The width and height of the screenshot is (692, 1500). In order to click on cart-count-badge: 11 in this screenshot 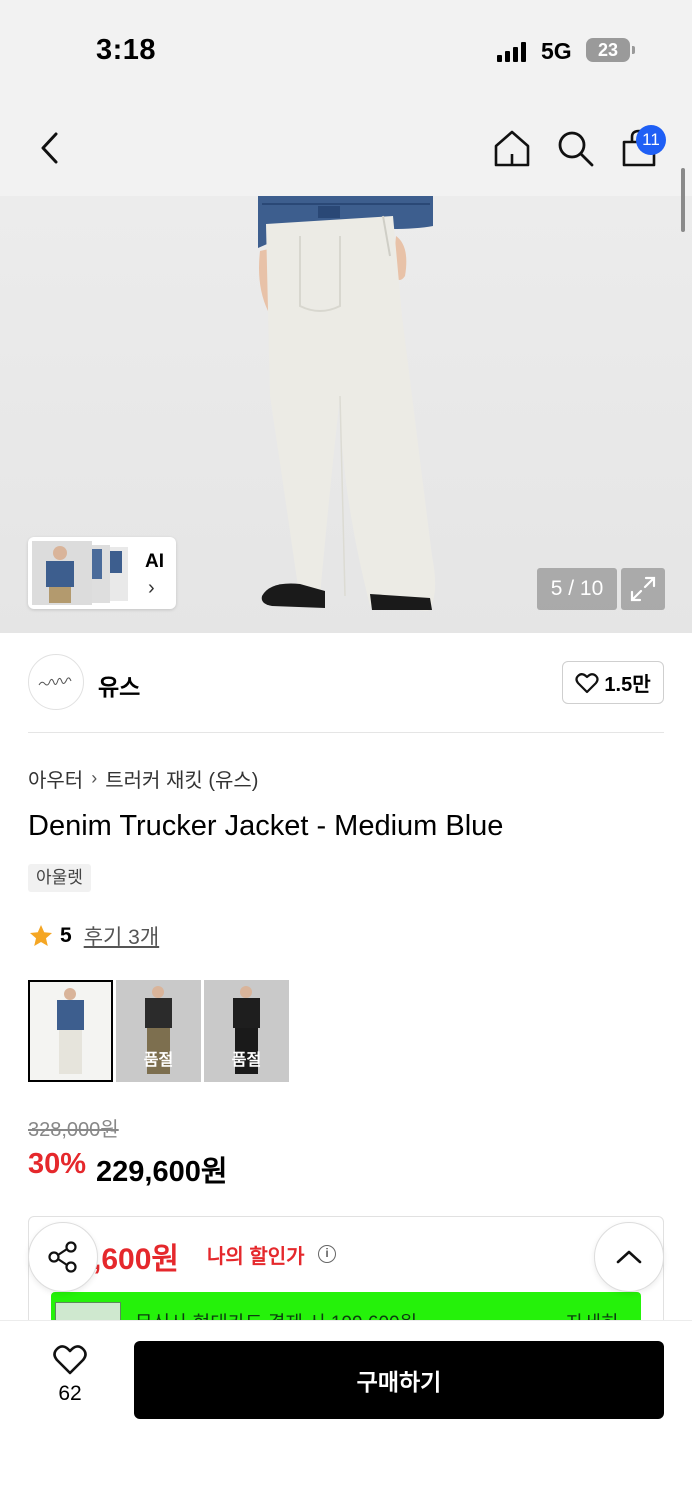, I will do `click(651, 140)`.